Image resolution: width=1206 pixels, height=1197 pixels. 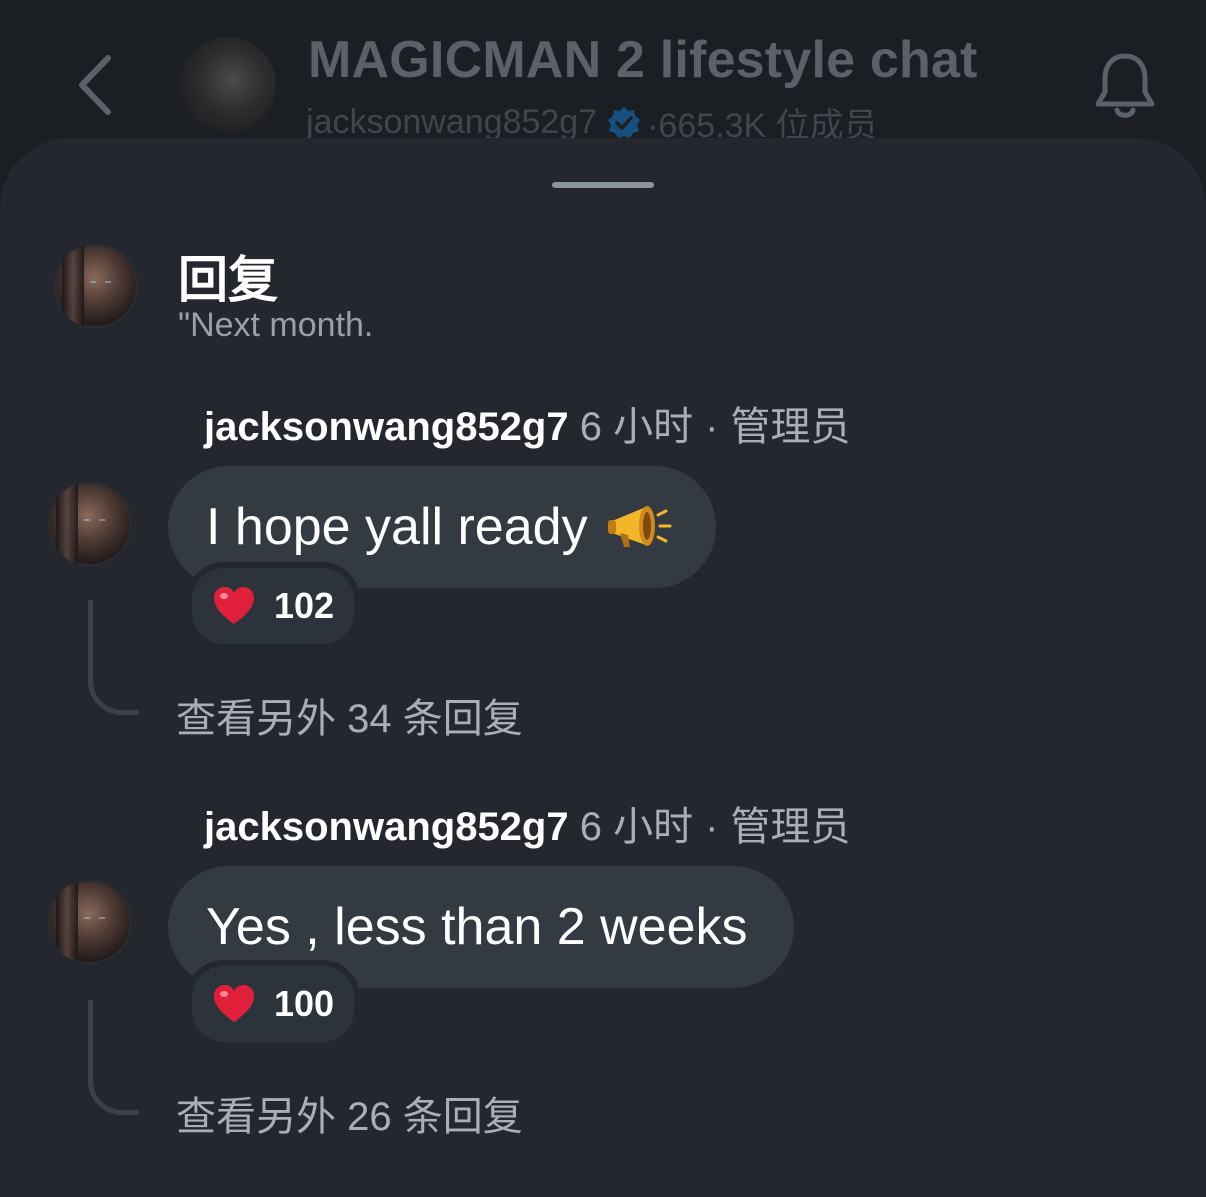 I want to click on view-more-replies-link: 查看另外 26 条回复, so click(x=349, y=1113).